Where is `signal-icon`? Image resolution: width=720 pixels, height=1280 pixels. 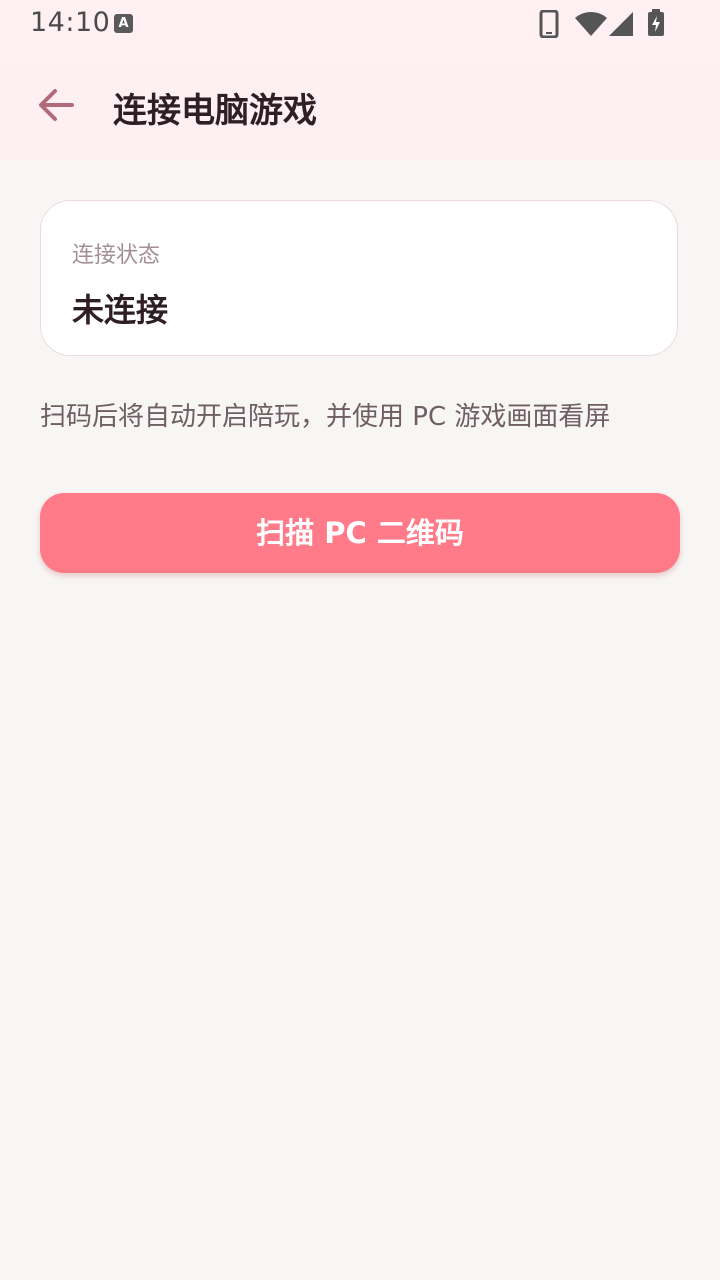 signal-icon is located at coordinates (621, 24).